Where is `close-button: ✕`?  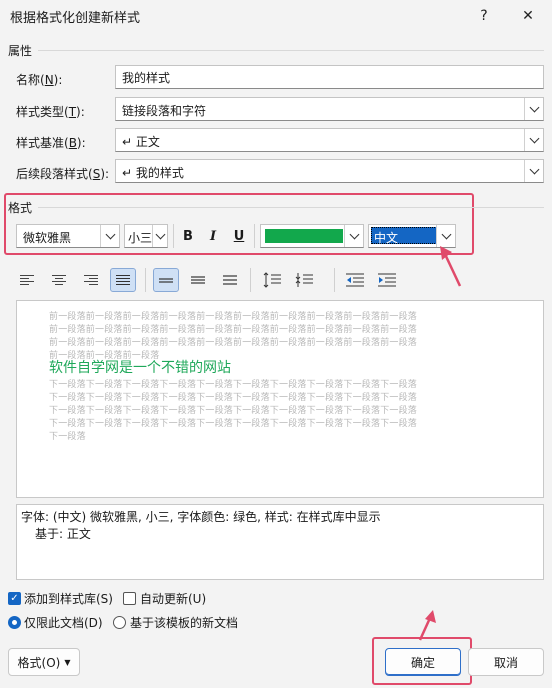 close-button: ✕ is located at coordinates (528, 16).